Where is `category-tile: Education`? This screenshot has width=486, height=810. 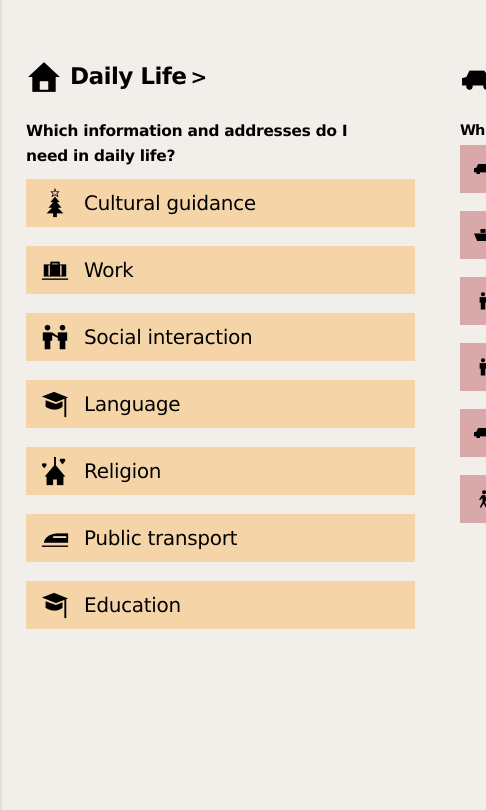
category-tile: Education is located at coordinates (220, 605).